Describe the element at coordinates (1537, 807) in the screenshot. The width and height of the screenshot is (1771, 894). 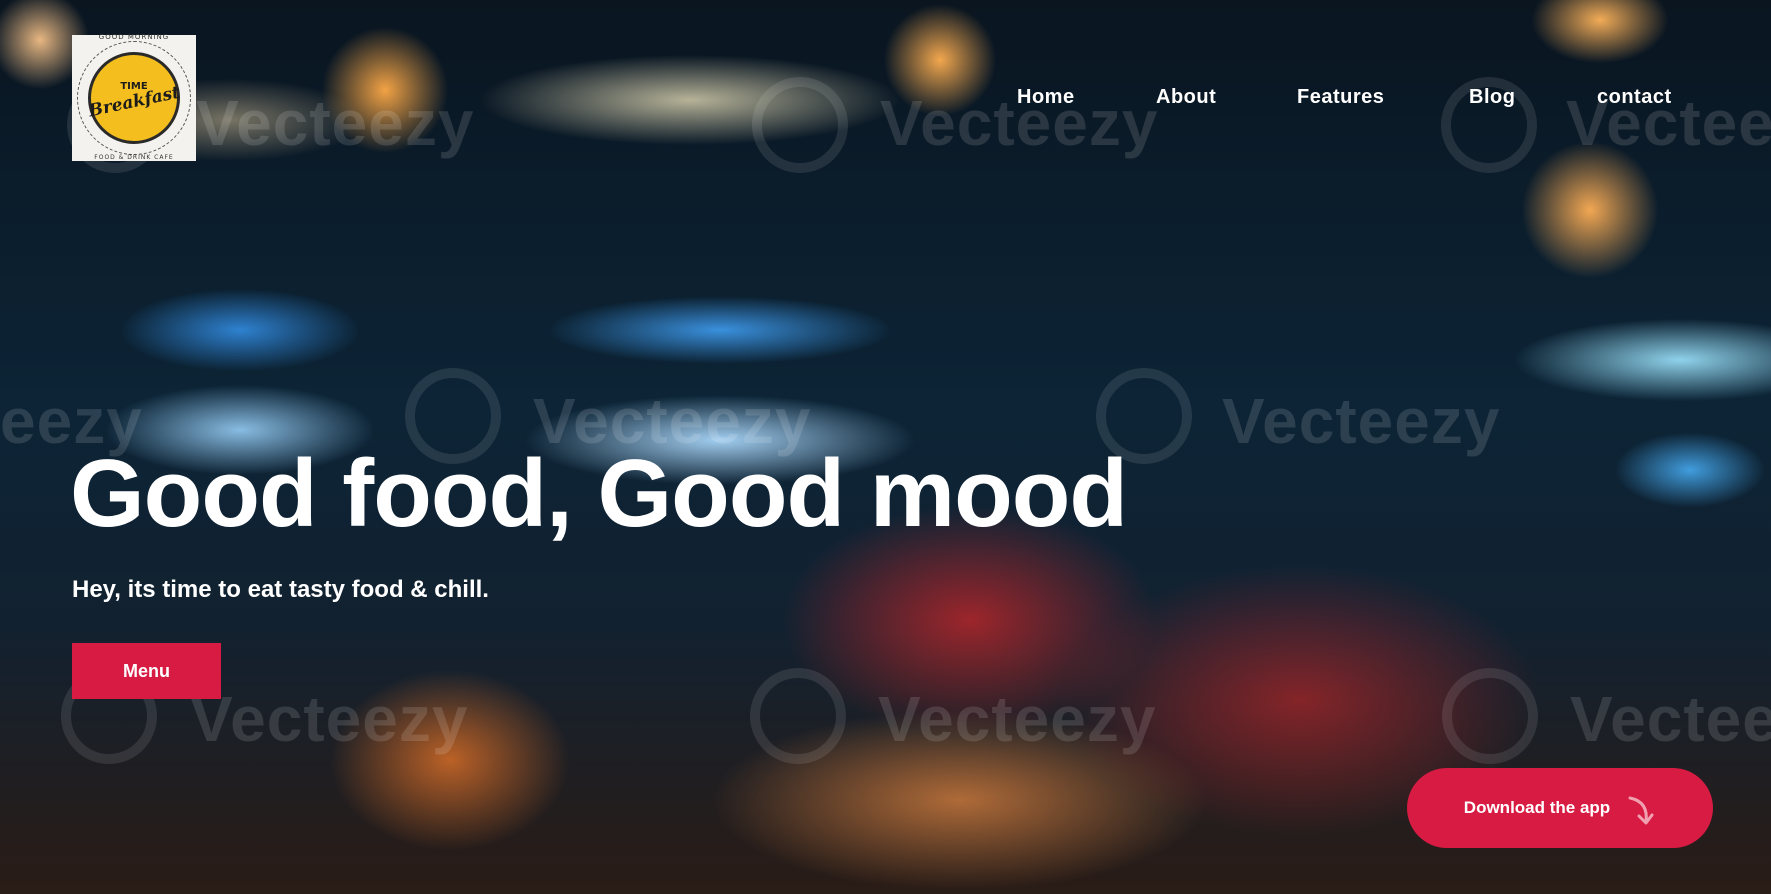
I see `download-app-label: Download the app` at that location.